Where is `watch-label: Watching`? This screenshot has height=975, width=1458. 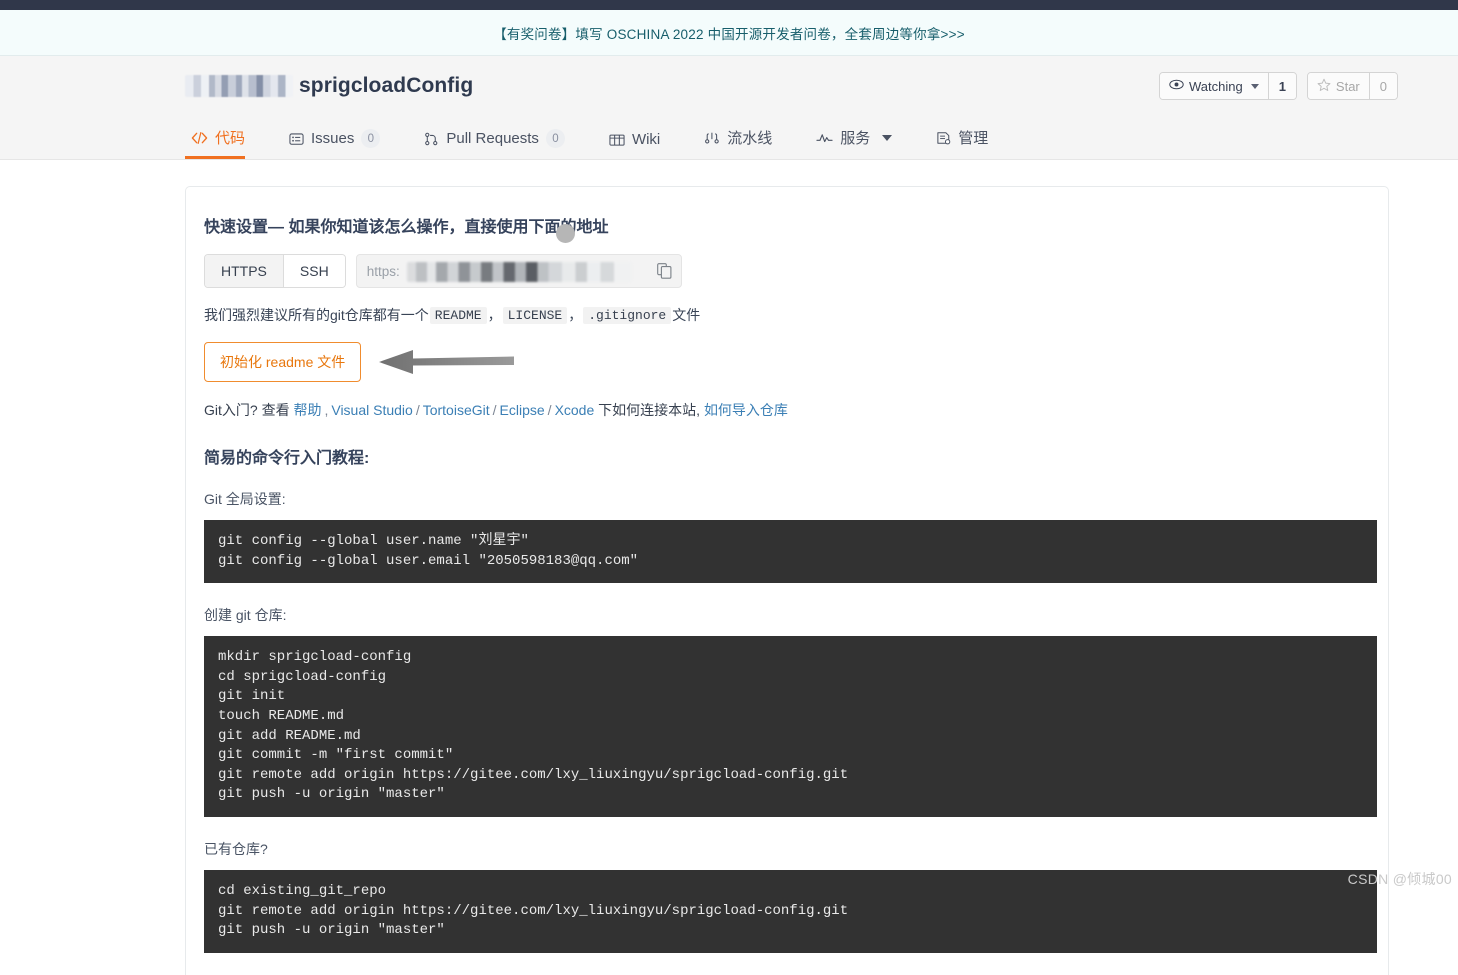
watch-label: Watching is located at coordinates (1216, 86).